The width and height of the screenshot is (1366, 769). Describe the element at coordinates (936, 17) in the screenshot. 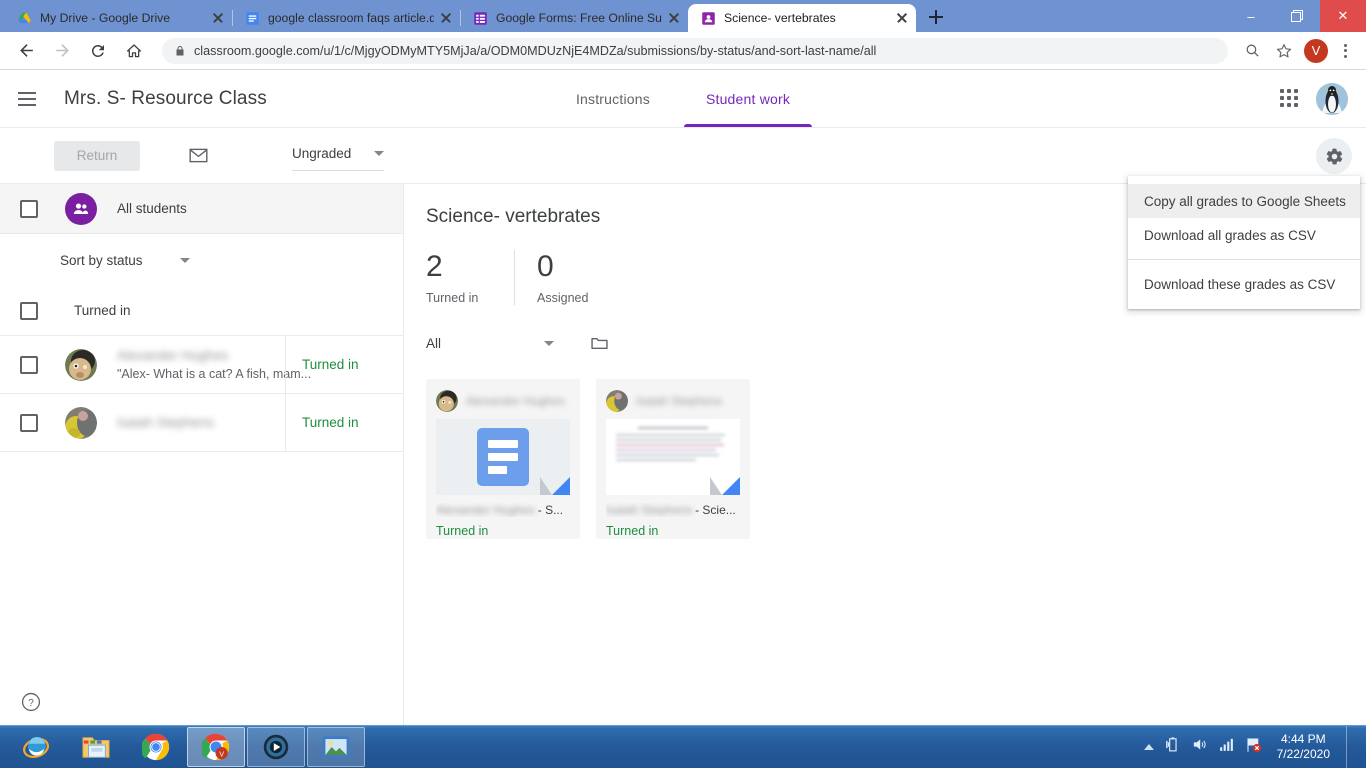

I see `new-tab-button` at that location.